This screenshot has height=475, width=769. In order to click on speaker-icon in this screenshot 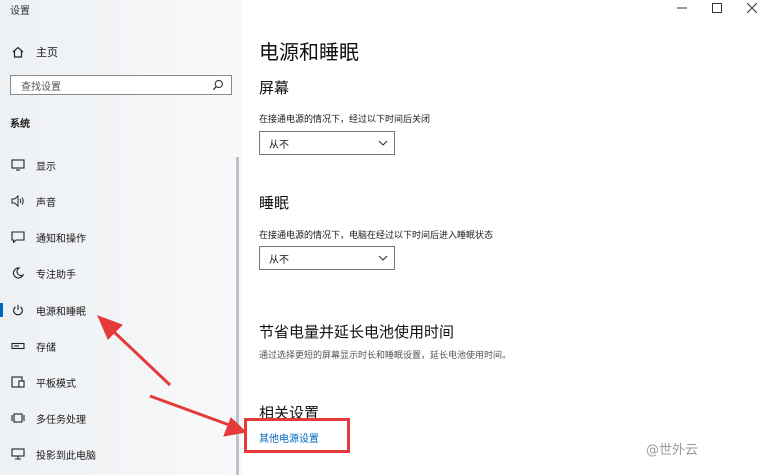, I will do `click(18, 201)`.